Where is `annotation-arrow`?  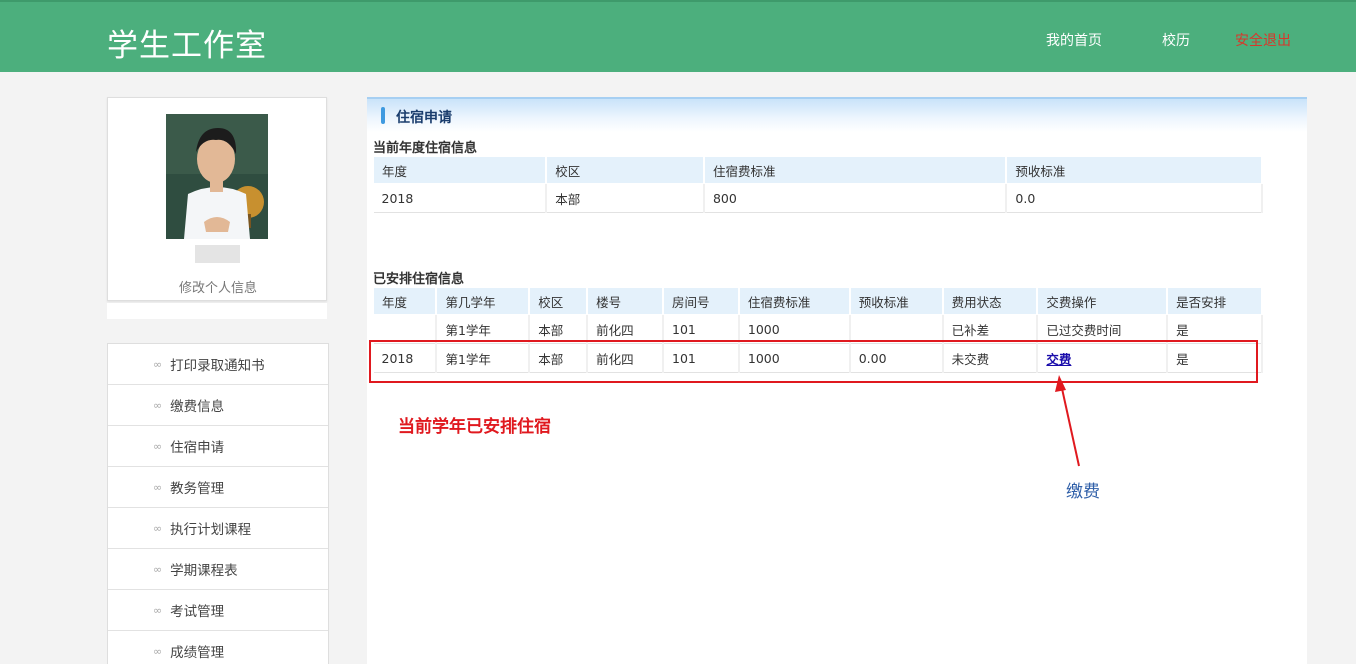
annotation-arrow is located at coordinates (1067, 421).